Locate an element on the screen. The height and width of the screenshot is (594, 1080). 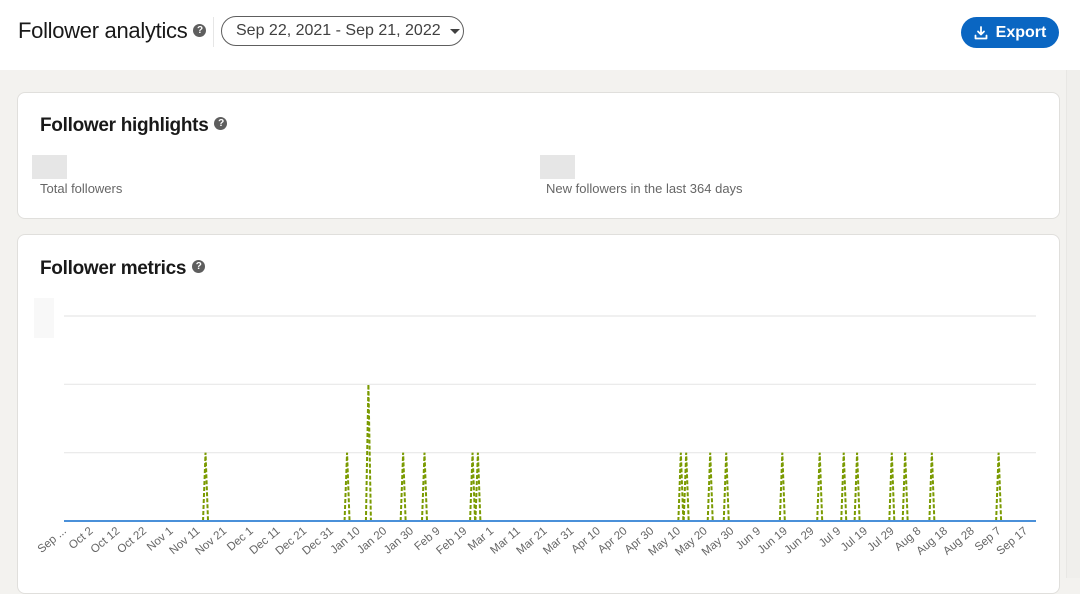
x-tick-label: Jun 19 is located at coordinates (773, 540).